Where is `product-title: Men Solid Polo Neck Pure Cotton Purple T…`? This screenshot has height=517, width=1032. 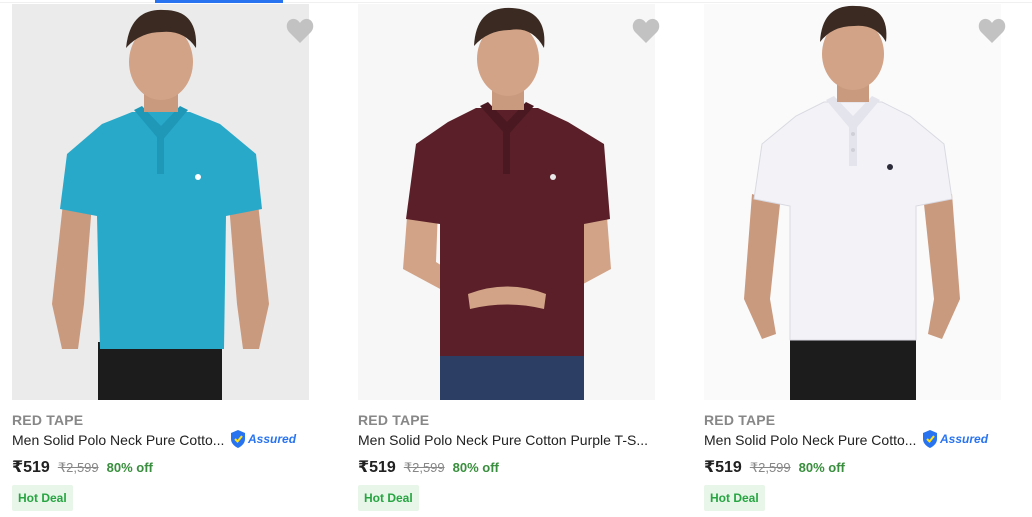 product-title: Men Solid Polo Neck Pure Cotton Purple T… is located at coordinates (503, 440).